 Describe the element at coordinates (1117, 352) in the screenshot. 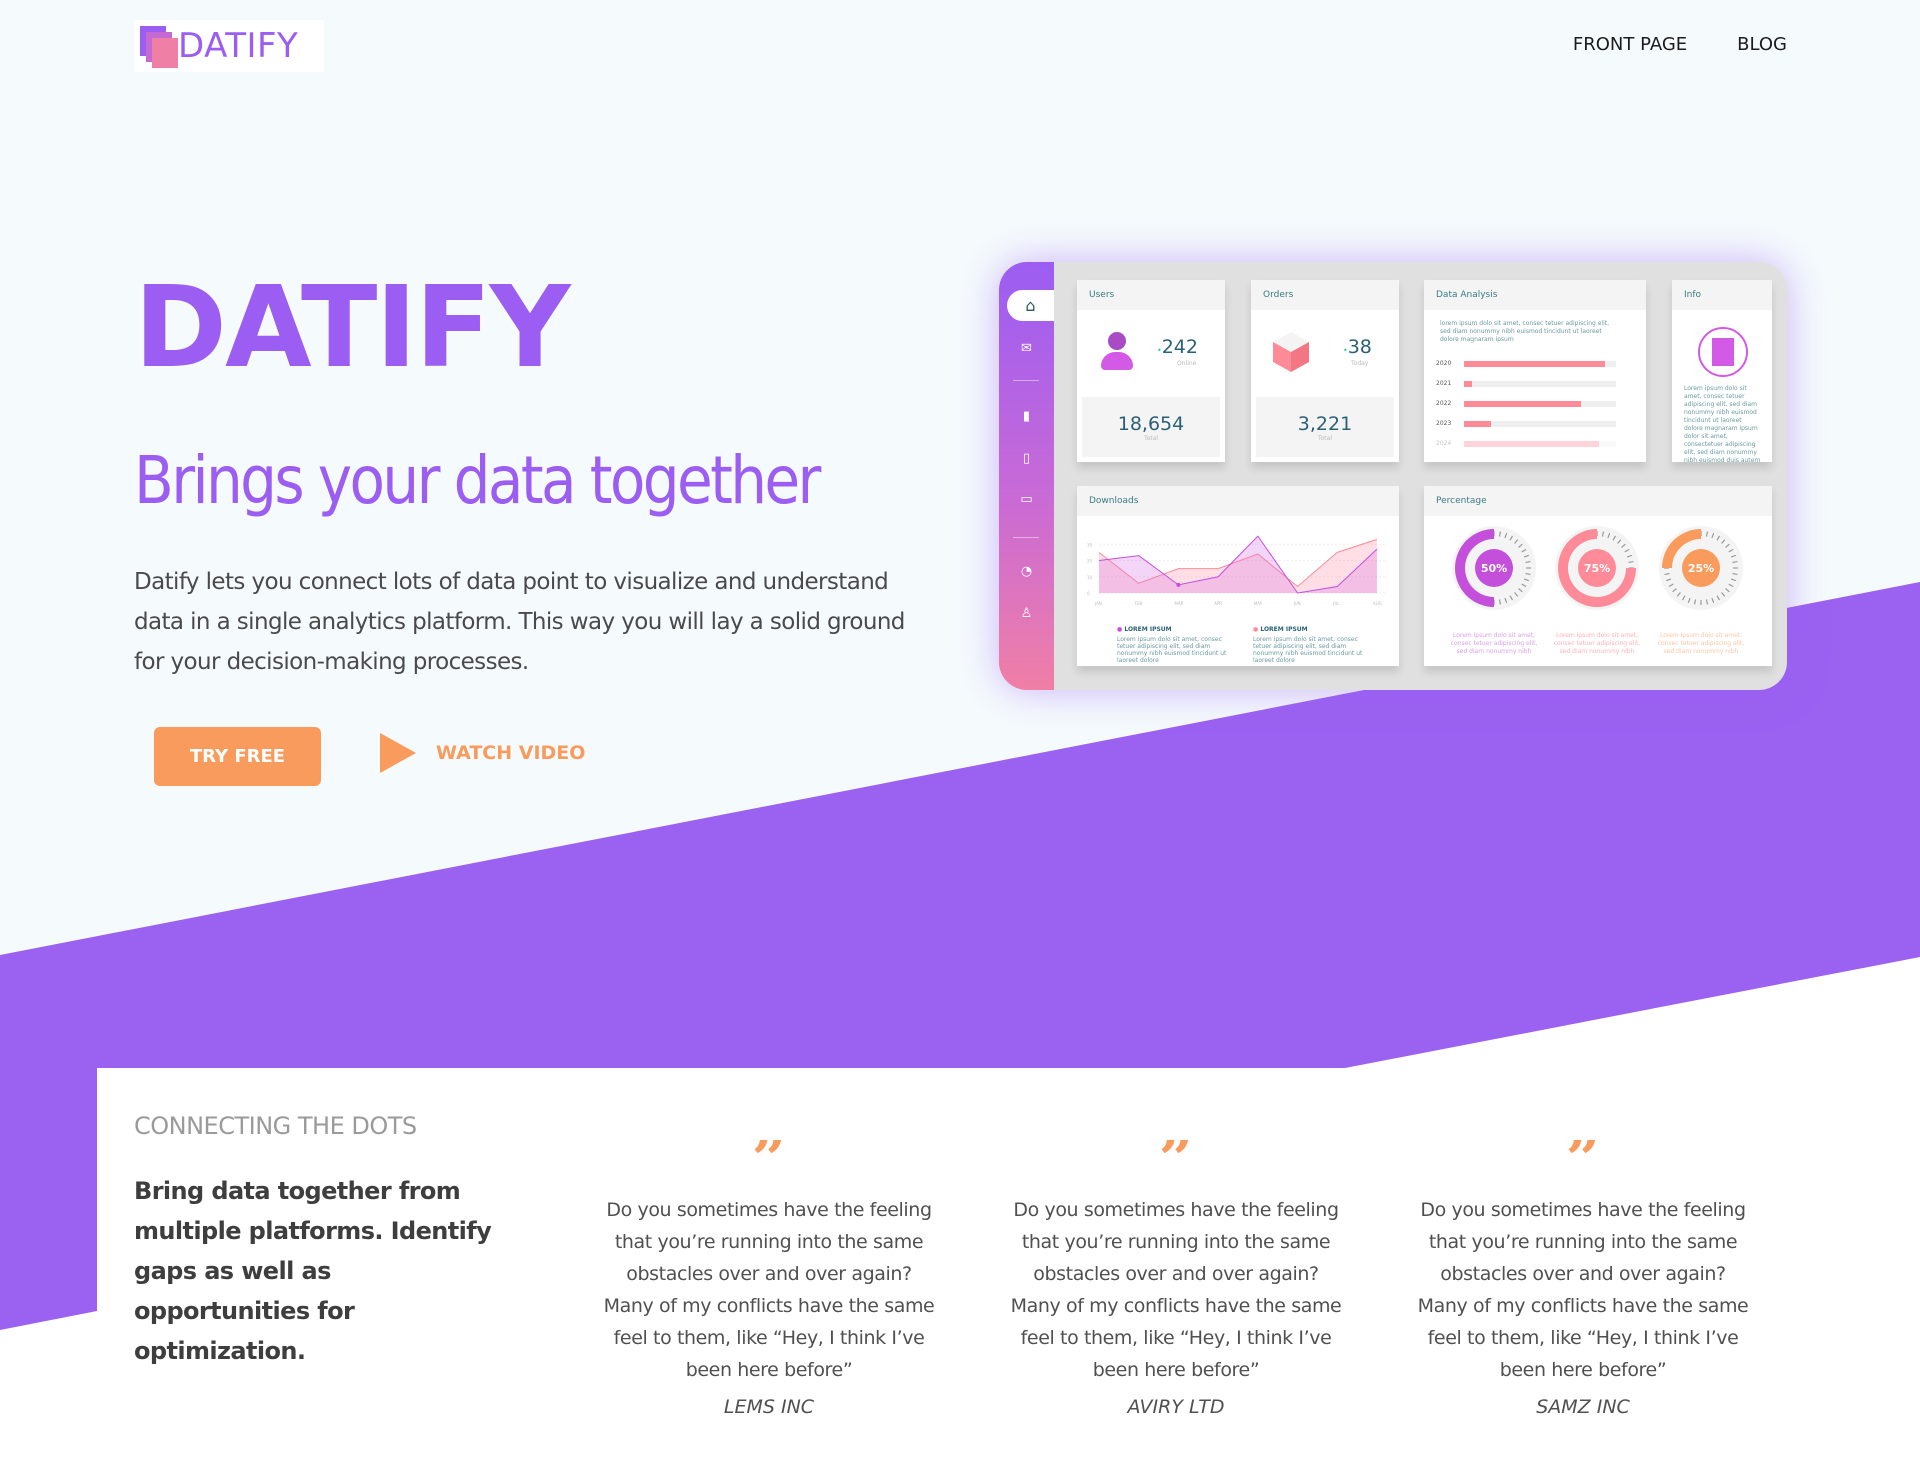

I see `user-avatar-icon` at that location.